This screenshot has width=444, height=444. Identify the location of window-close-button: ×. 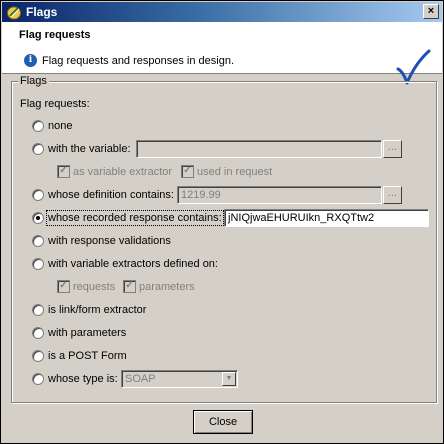
(431, 11).